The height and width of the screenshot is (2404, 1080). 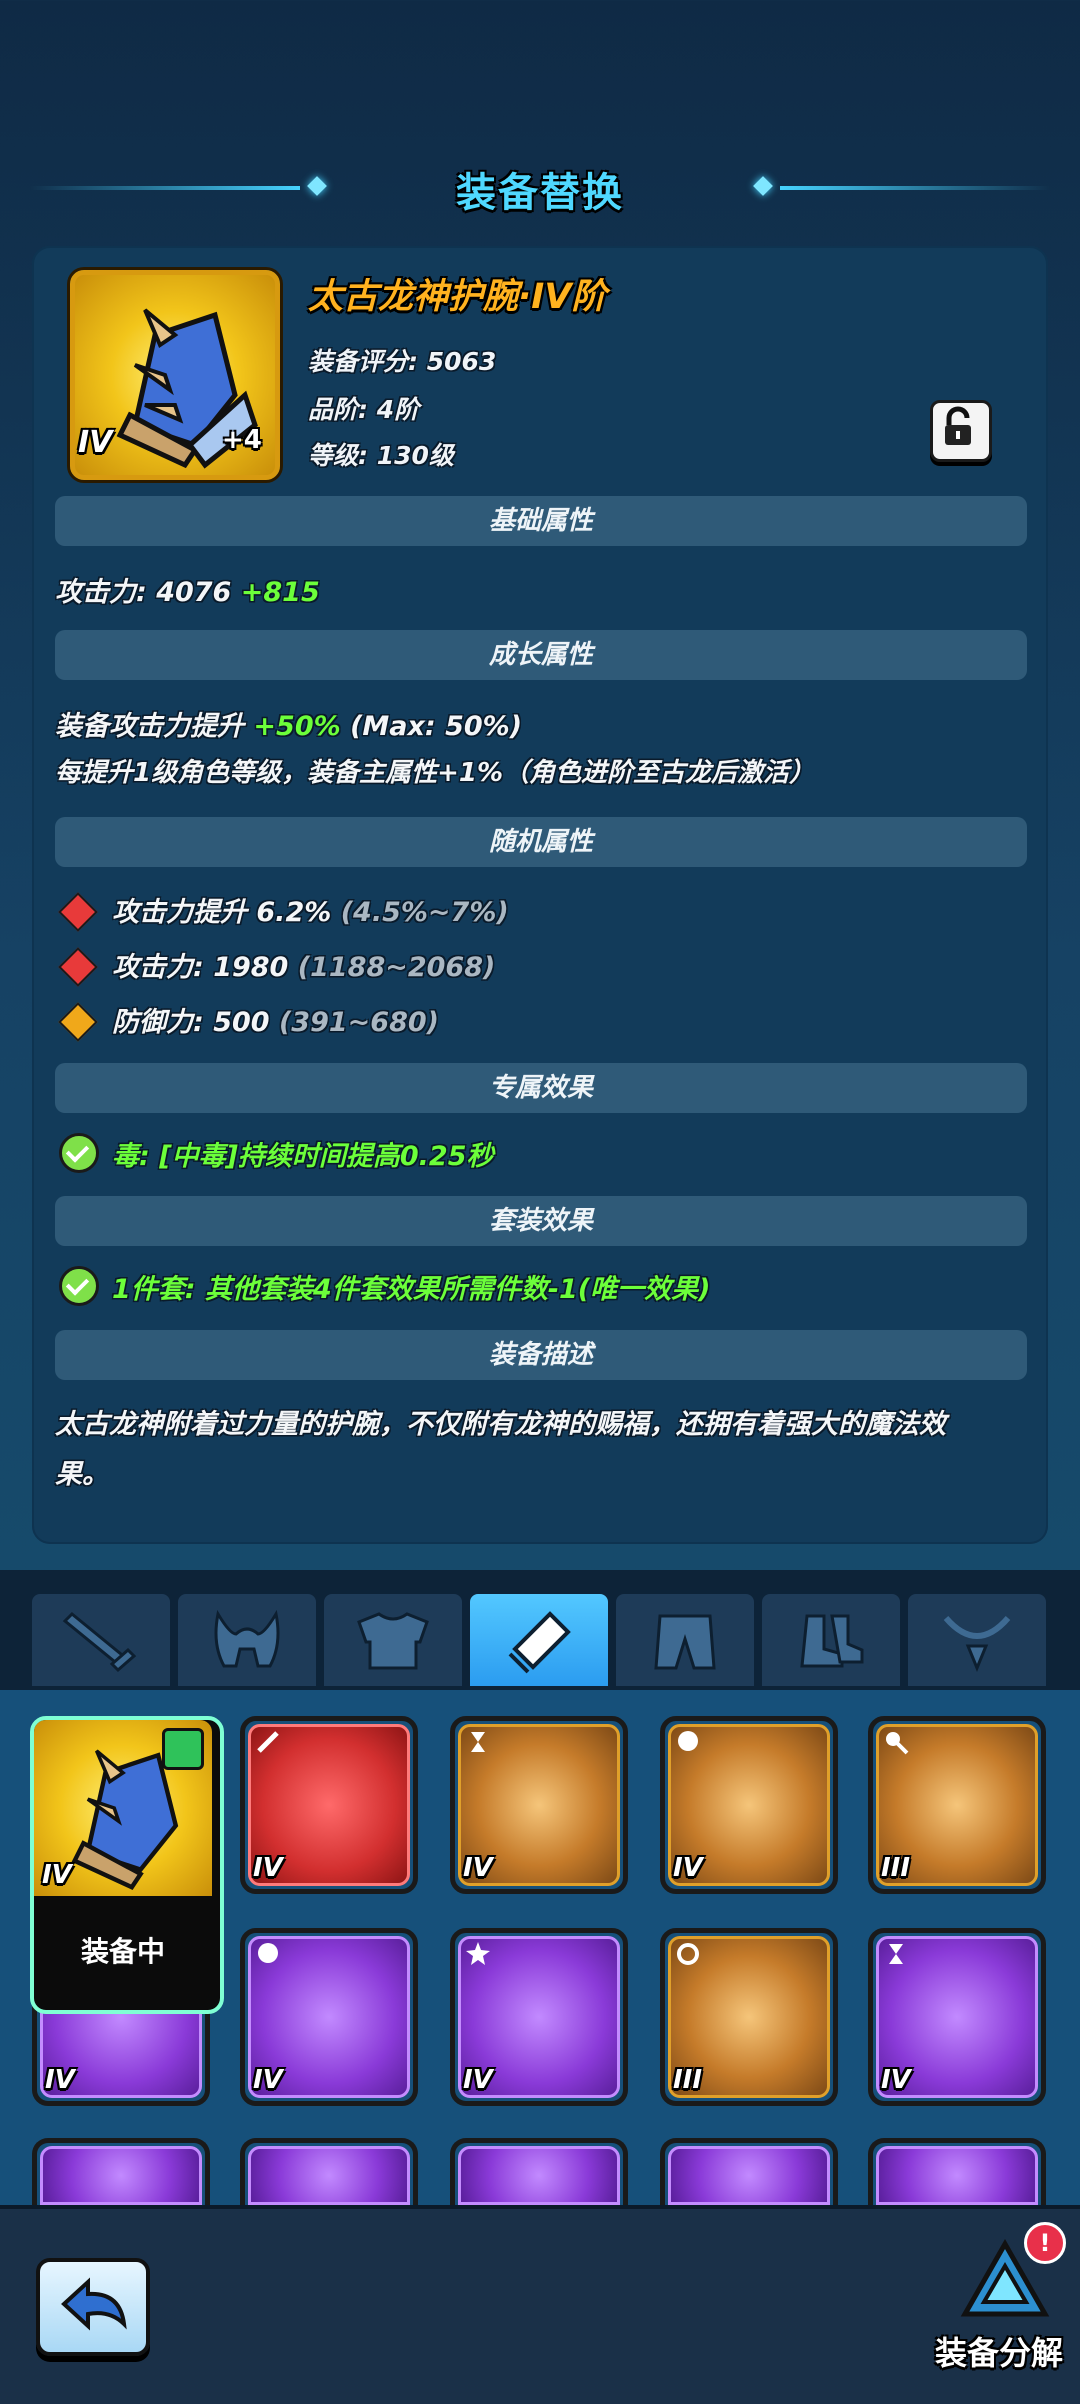 I want to click on section-random-attributes: 随机属性, so click(x=541, y=842).